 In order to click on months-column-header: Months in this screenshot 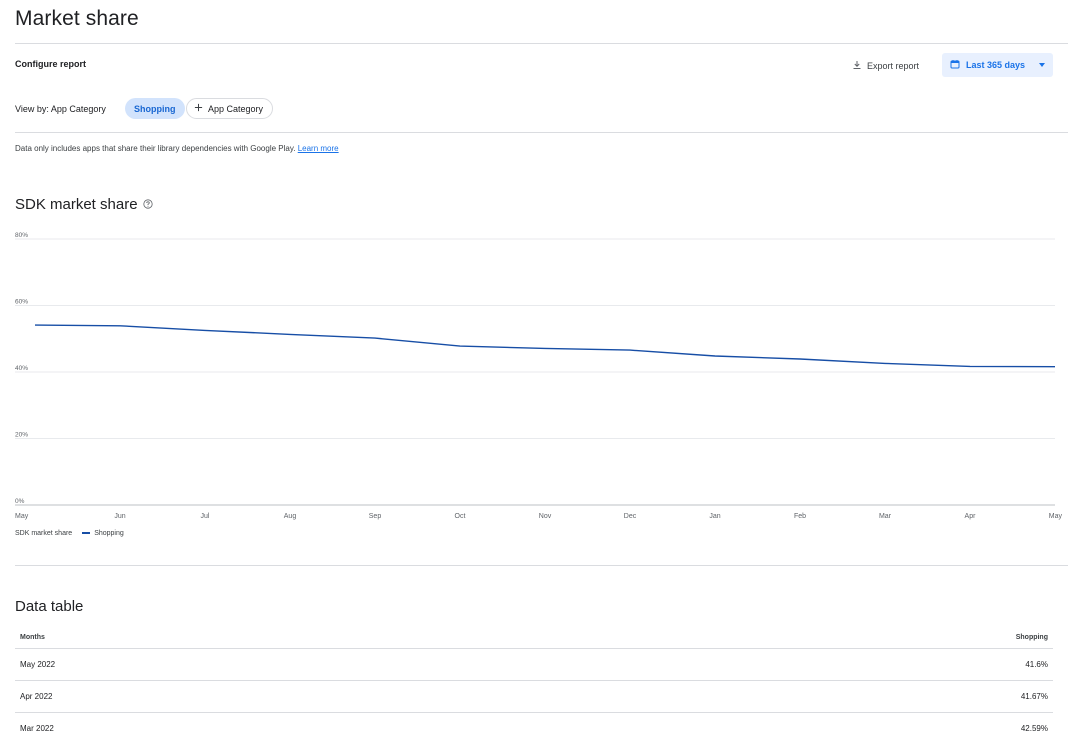, I will do `click(32, 637)`.